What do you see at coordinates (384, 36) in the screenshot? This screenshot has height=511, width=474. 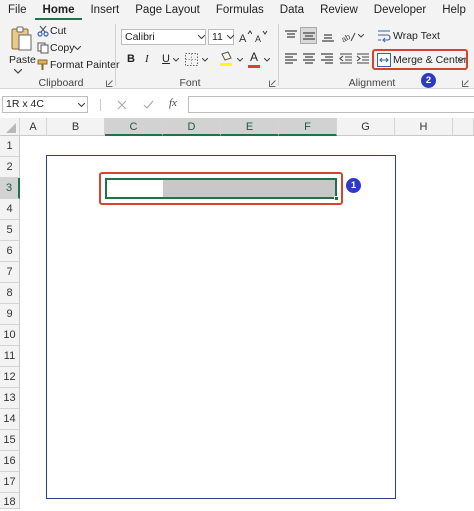 I see `wrap-text-icon` at bounding box center [384, 36].